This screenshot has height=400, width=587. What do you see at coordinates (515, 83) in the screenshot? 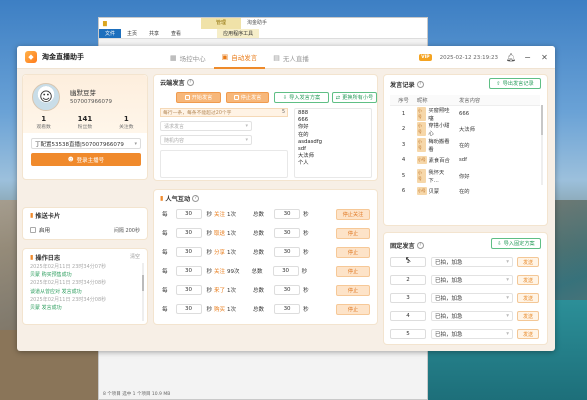
I see `export-record-button: ⇧ 导出发言记录` at bounding box center [515, 83].